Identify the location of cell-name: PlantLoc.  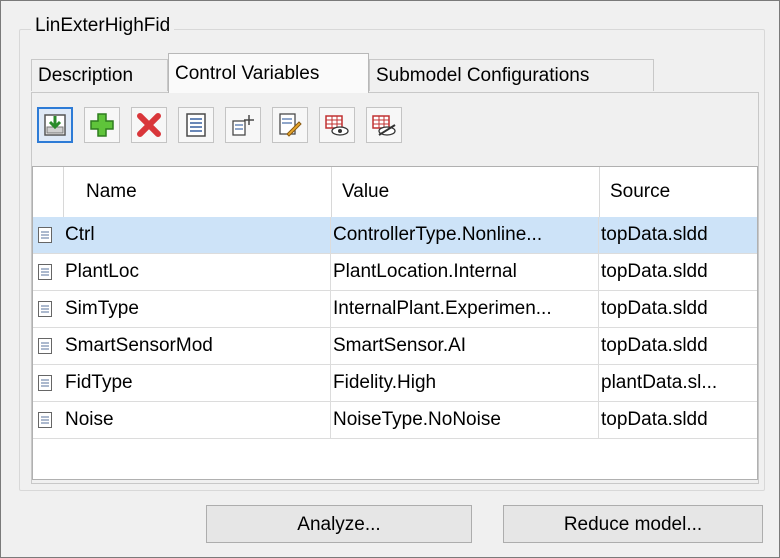
(197, 272).